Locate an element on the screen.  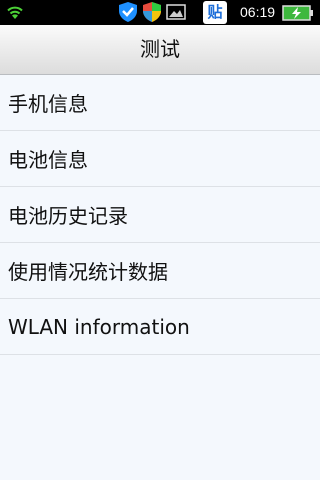
clock: 06:19 is located at coordinates (258, 12).